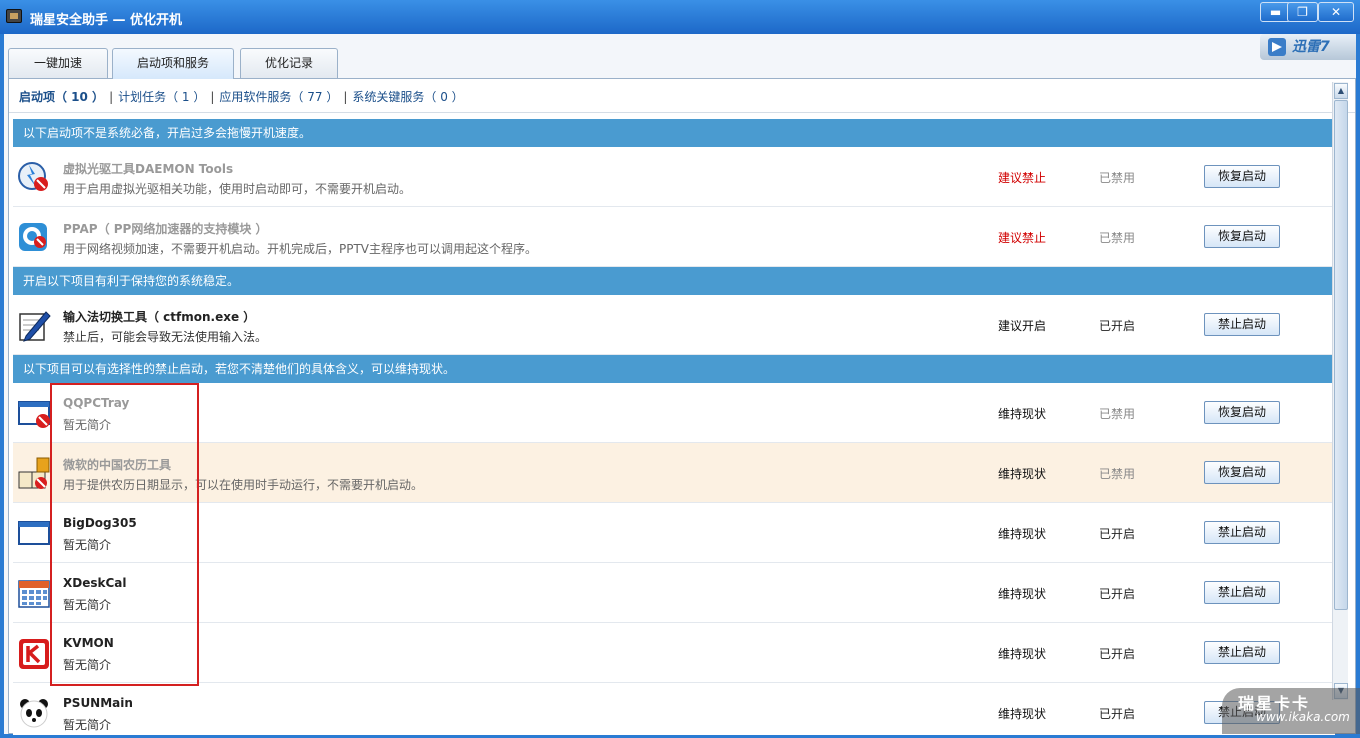  I want to click on subnav-scheduled-tasks: 计划任务（ 1 ）, so click(161, 97).